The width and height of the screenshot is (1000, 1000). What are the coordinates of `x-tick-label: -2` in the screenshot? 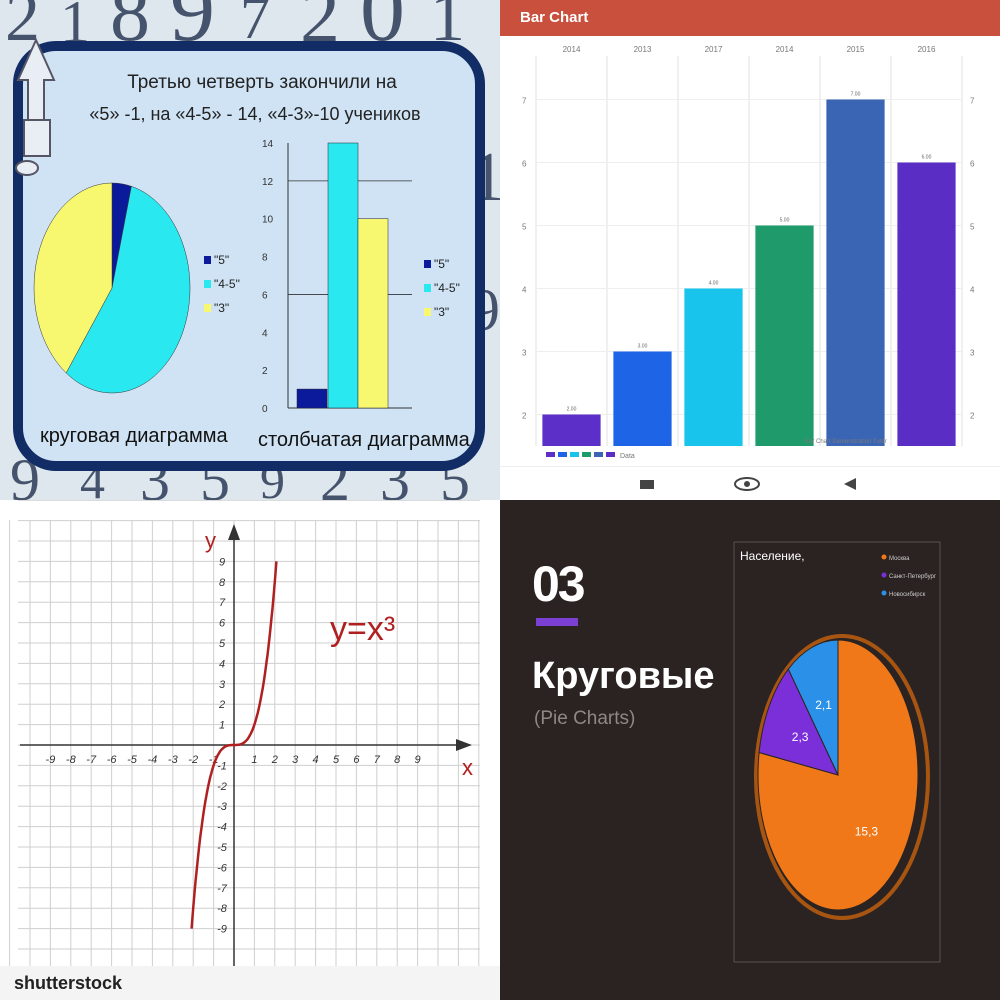 It's located at (193, 760).